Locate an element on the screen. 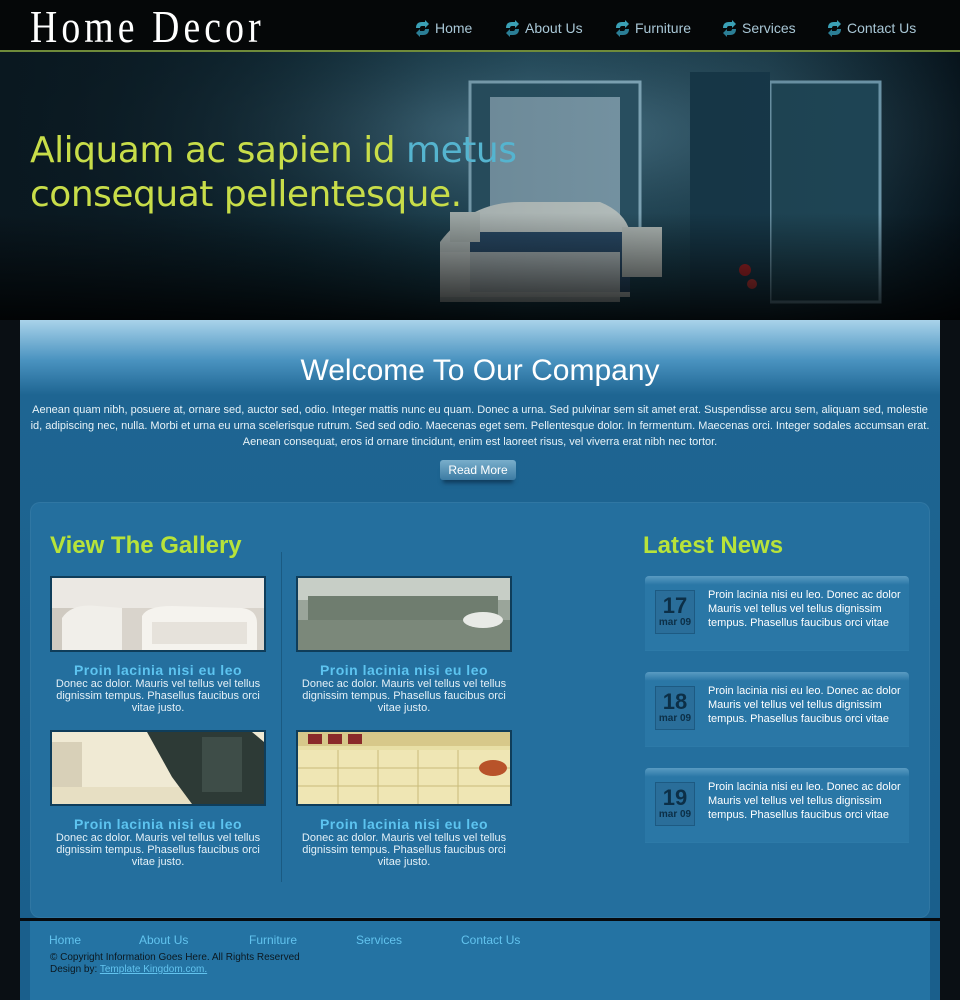  nav-furniture-label: Furniture is located at coordinates (663, 28).